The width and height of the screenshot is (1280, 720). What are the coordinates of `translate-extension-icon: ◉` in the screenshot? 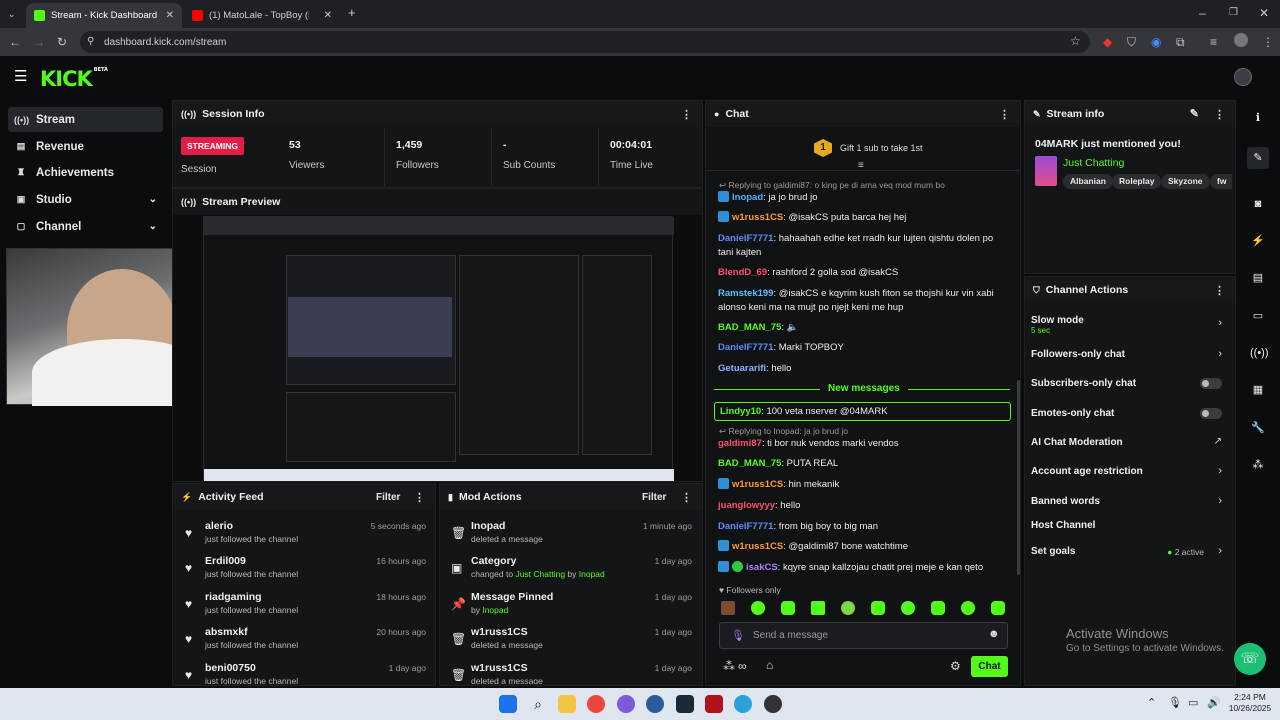 It's located at (1156, 42).